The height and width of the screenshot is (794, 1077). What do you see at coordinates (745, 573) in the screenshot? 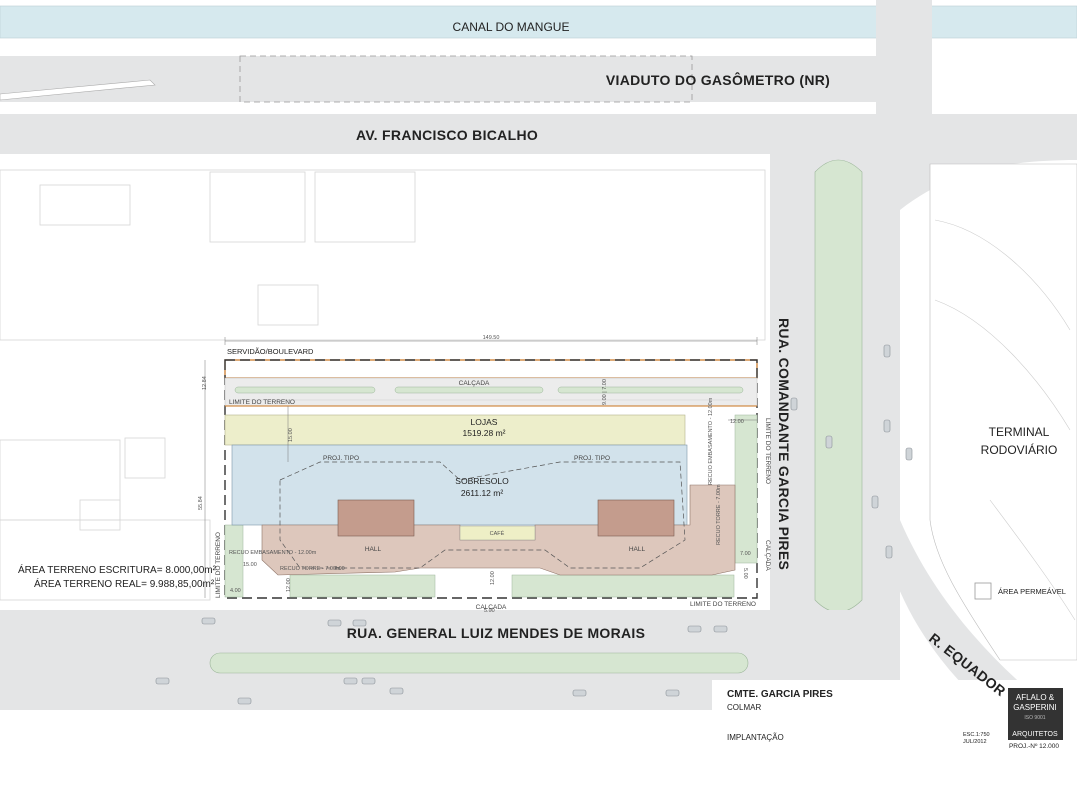
I see `dim-5-right: 5.00` at bounding box center [745, 573].